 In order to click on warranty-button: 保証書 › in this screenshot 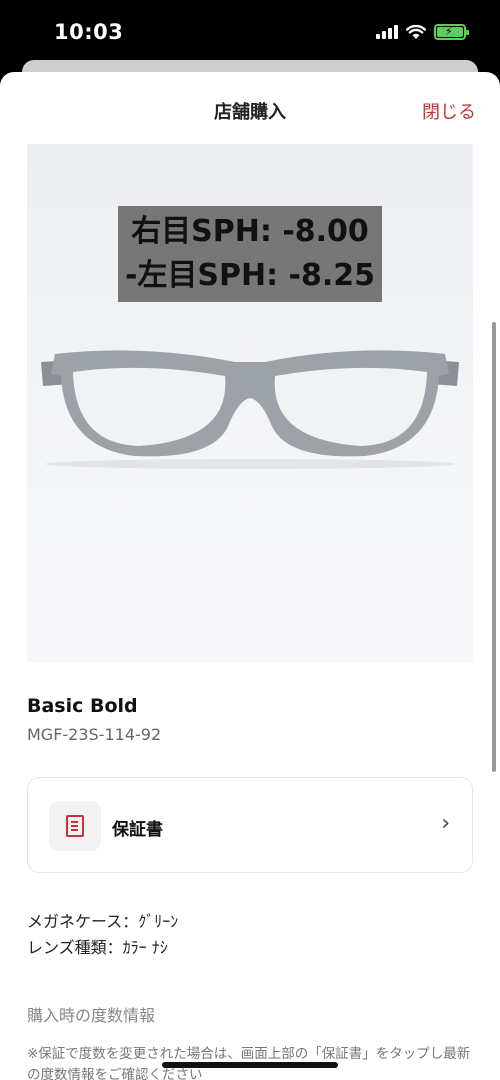, I will do `click(250, 825)`.